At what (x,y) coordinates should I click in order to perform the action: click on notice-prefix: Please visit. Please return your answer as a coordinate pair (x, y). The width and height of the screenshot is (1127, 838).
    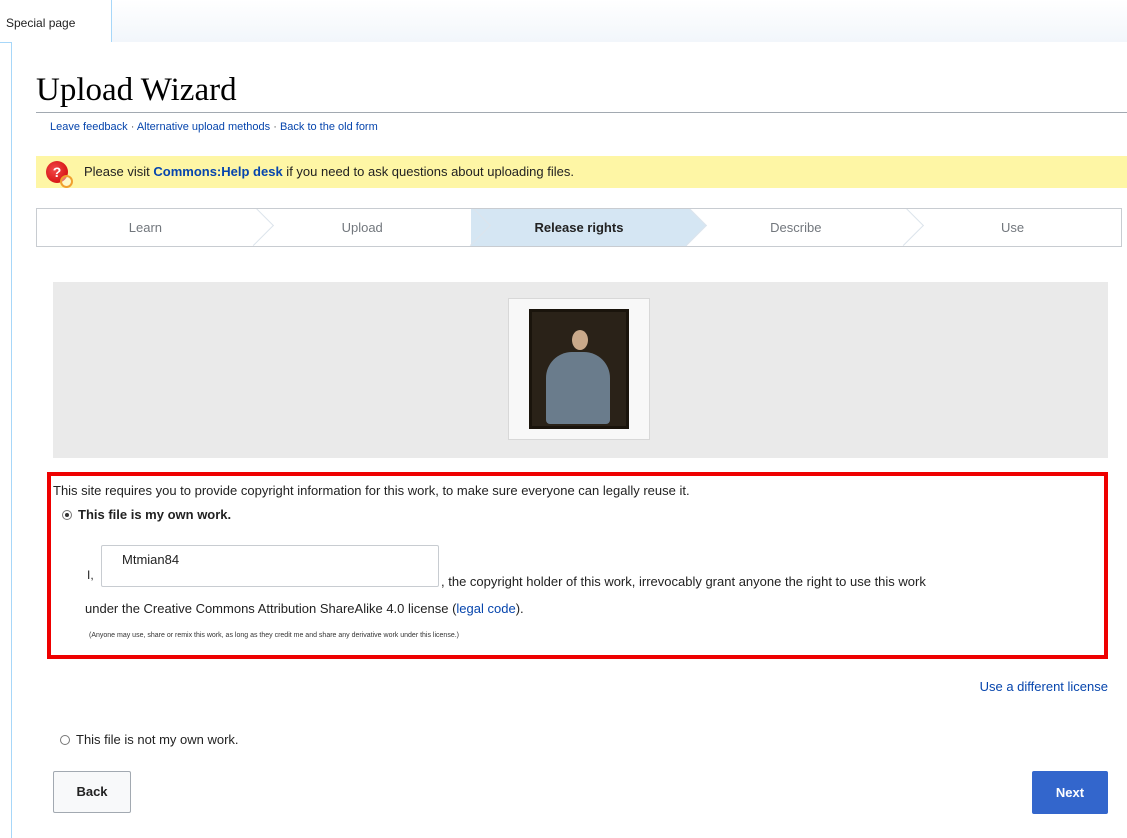
    Looking at the image, I should click on (119, 171).